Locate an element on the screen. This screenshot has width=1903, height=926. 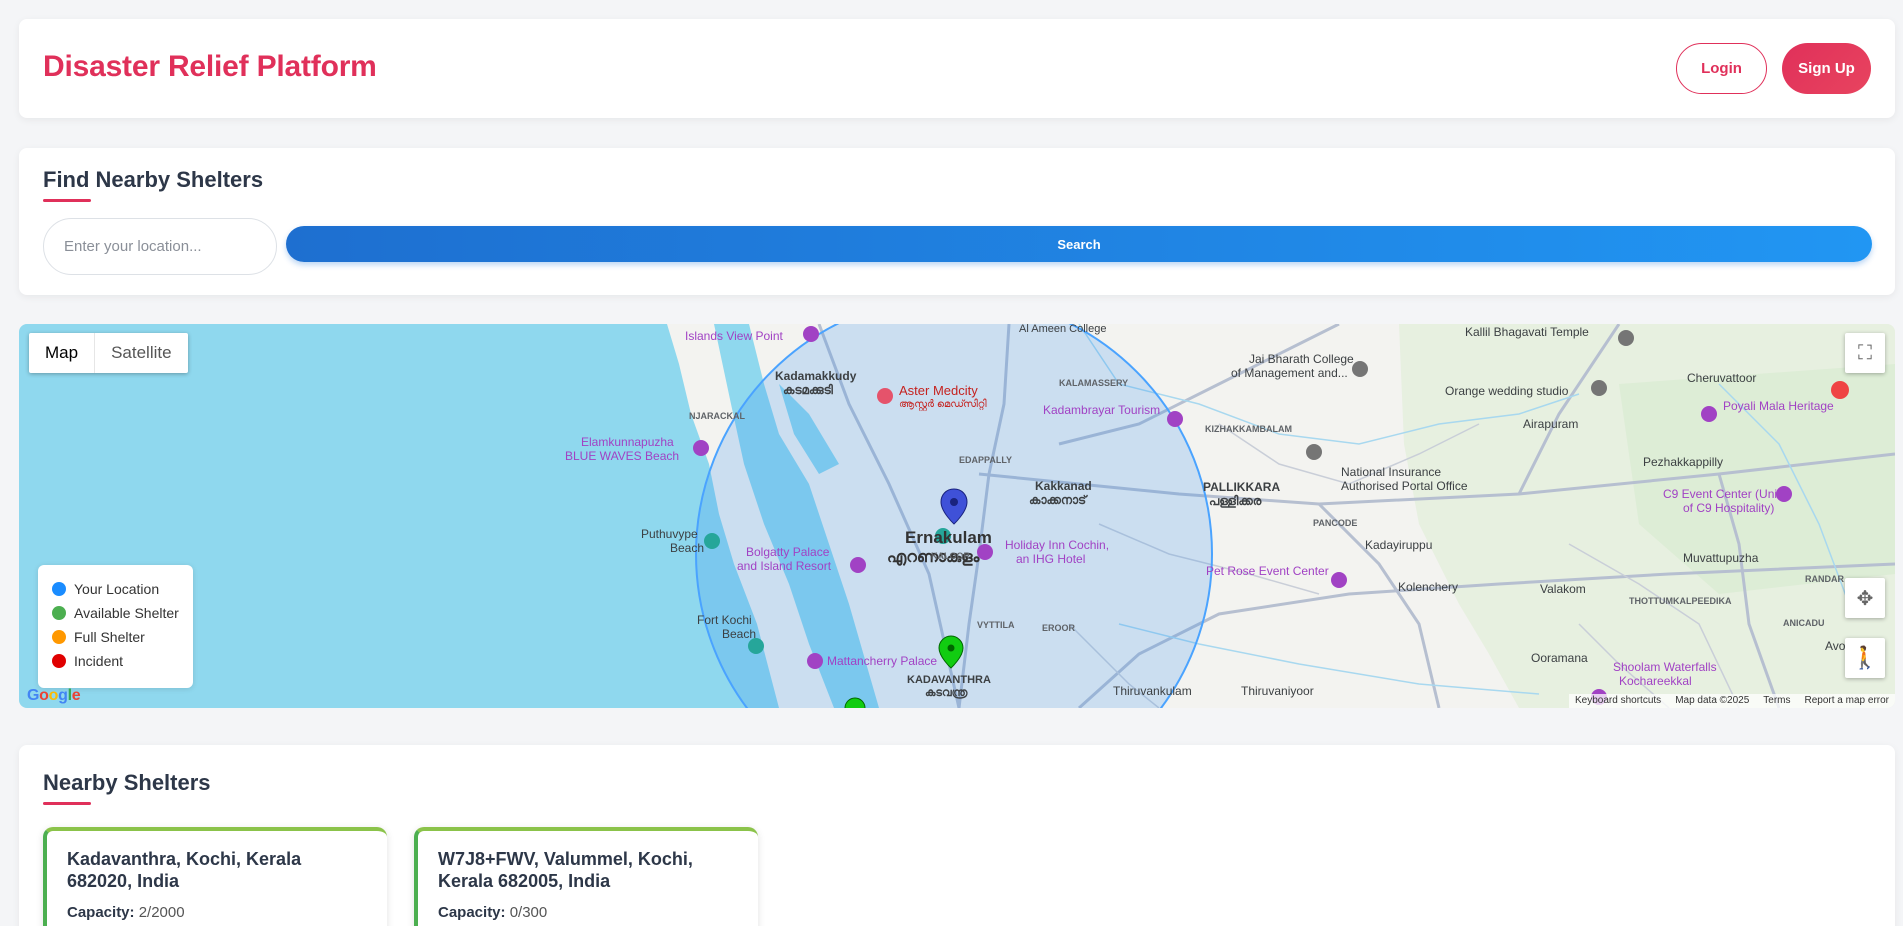
map-type-control: Map Satellite is located at coordinates (108, 353).